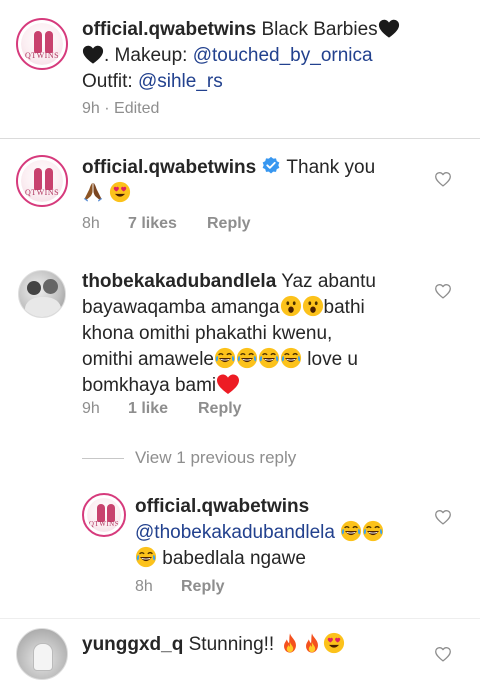  What do you see at coordinates (240, 138) in the screenshot?
I see `caption-divider` at bounding box center [240, 138].